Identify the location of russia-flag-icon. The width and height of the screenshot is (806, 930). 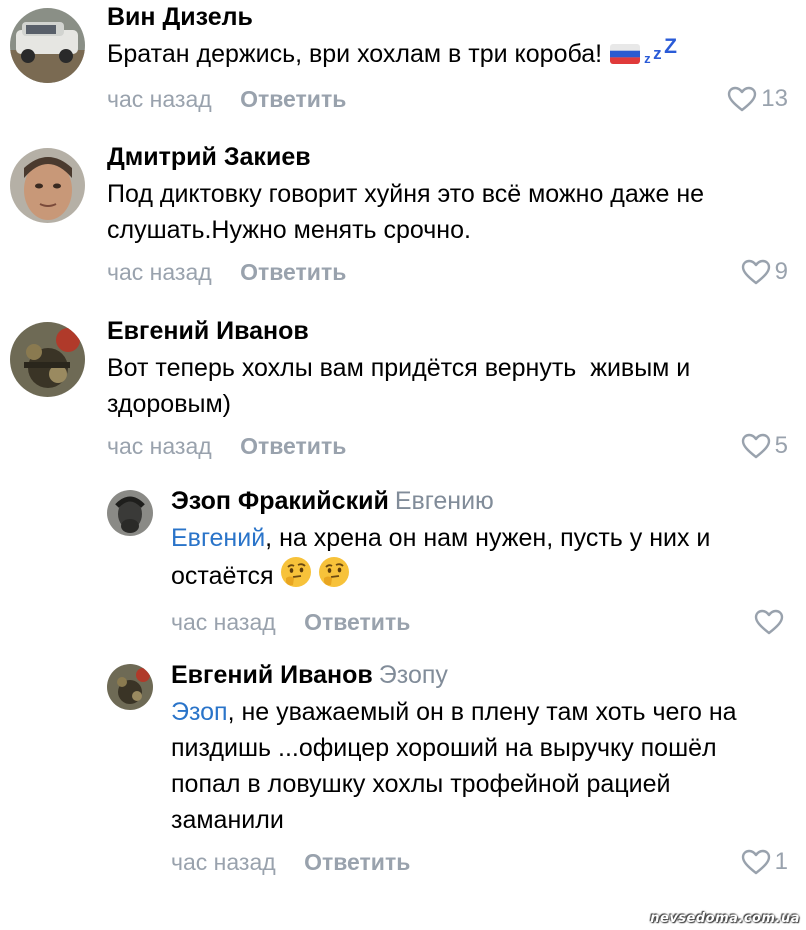
(625, 57).